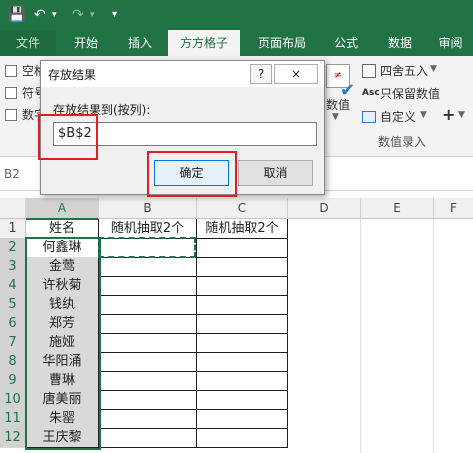 Image resolution: width=473 pixels, height=453 pixels. I want to click on row-header: 12, so click(13, 438).